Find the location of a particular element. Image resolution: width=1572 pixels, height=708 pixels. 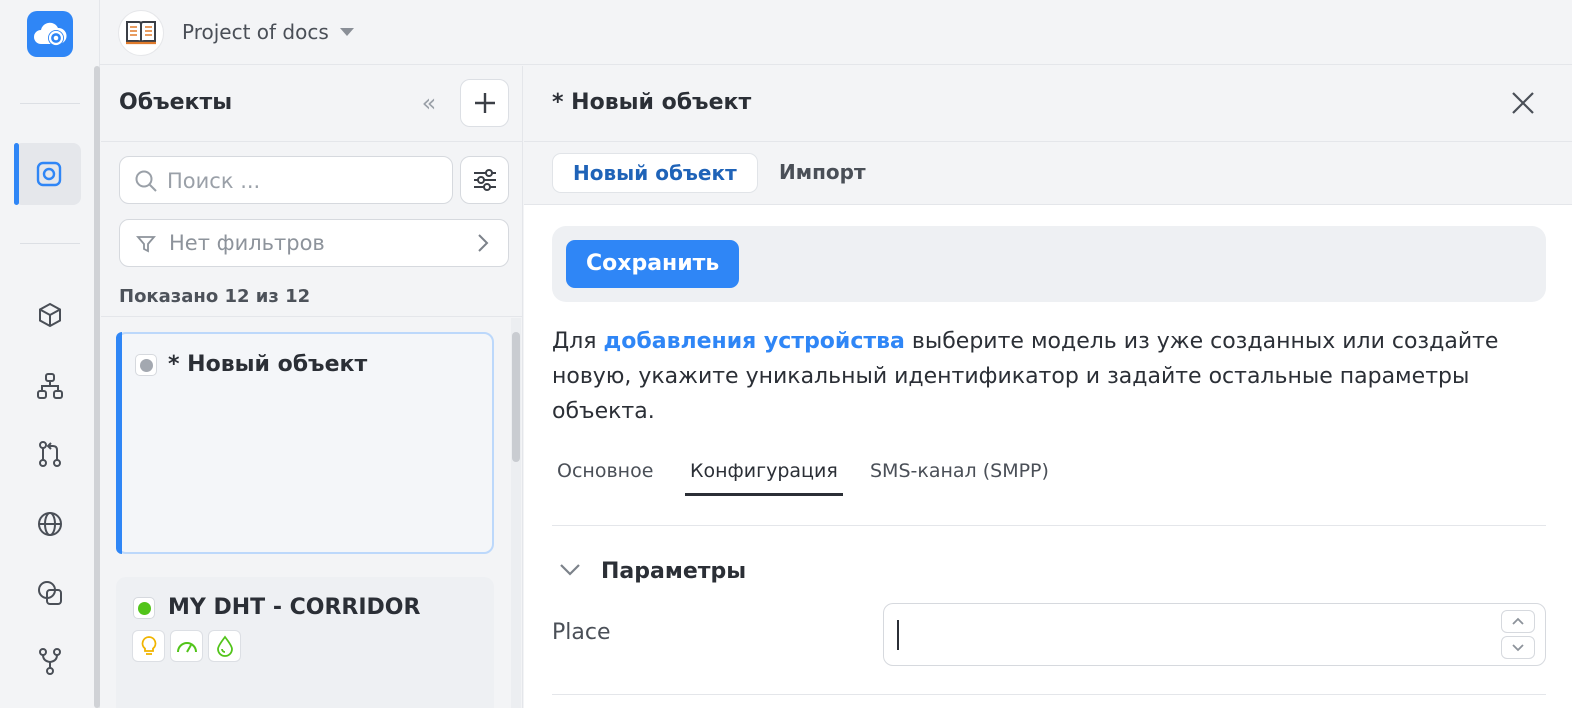

plus-icon is located at coordinates (484, 103).